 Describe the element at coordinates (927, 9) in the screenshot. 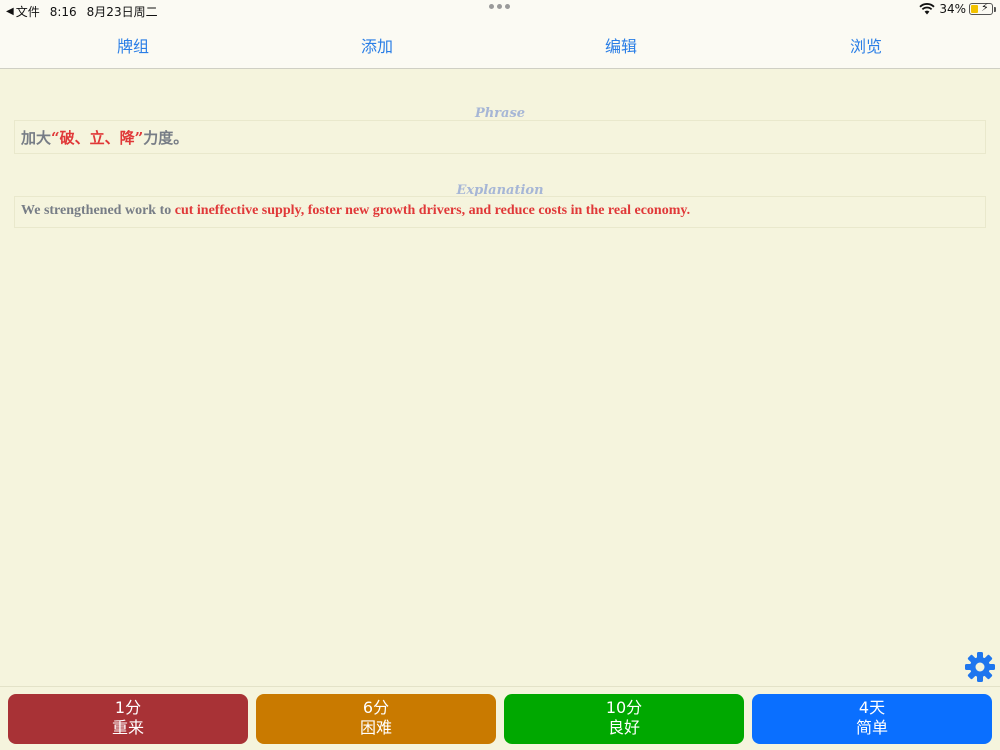

I see `wifi-icon` at that location.